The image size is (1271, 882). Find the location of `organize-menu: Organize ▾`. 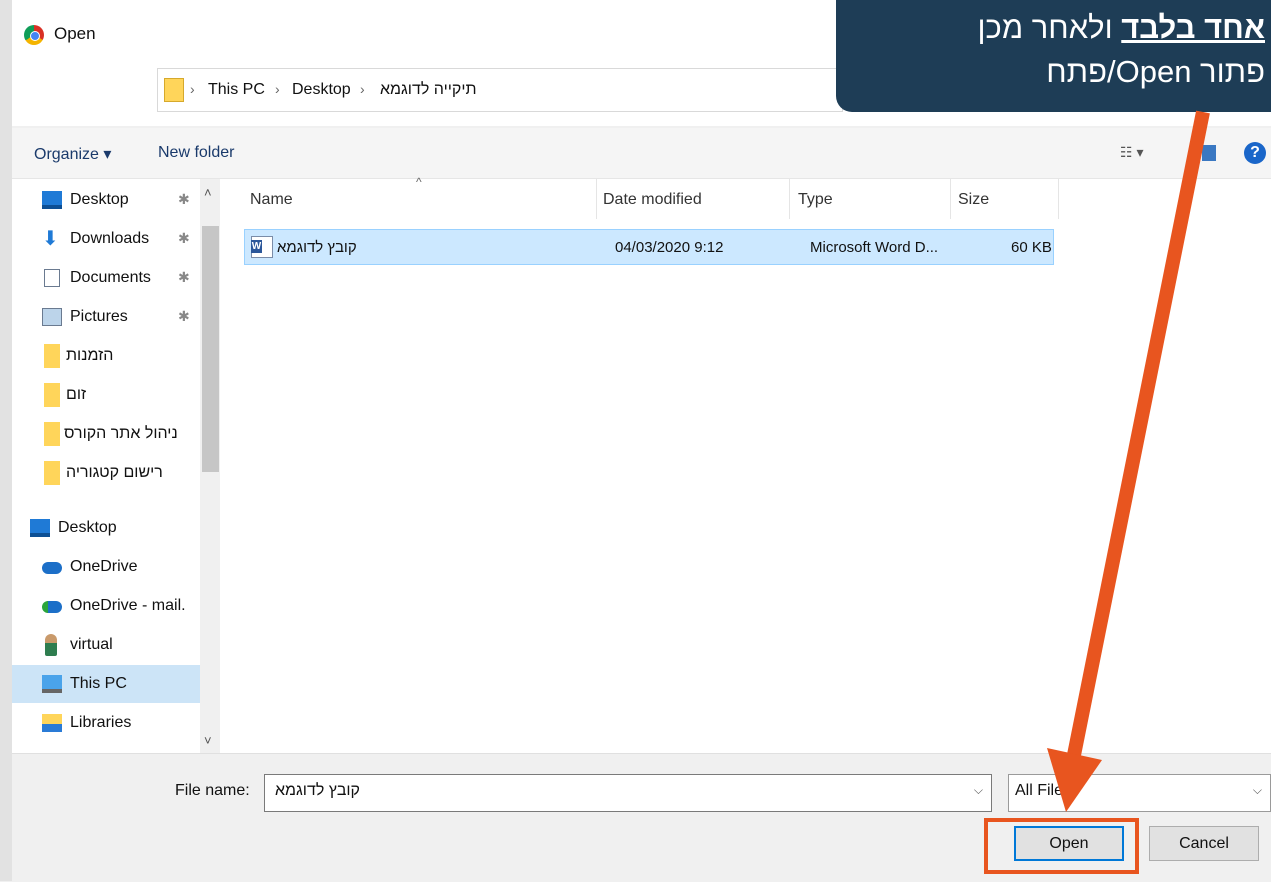

organize-menu: Organize ▾ is located at coordinates (72, 154).